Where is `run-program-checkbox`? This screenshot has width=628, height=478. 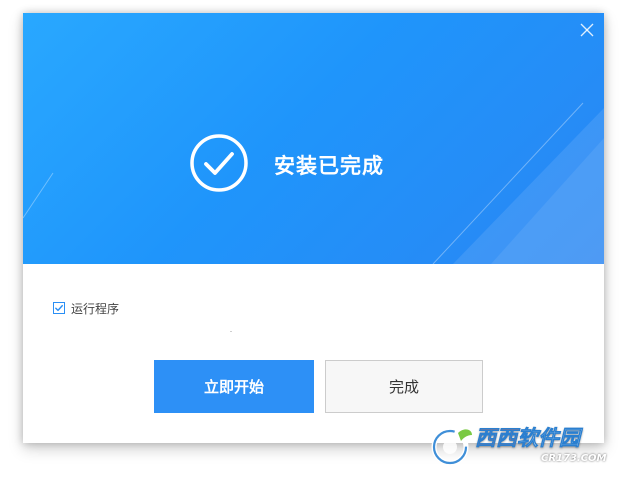 run-program-checkbox is located at coordinates (59, 308).